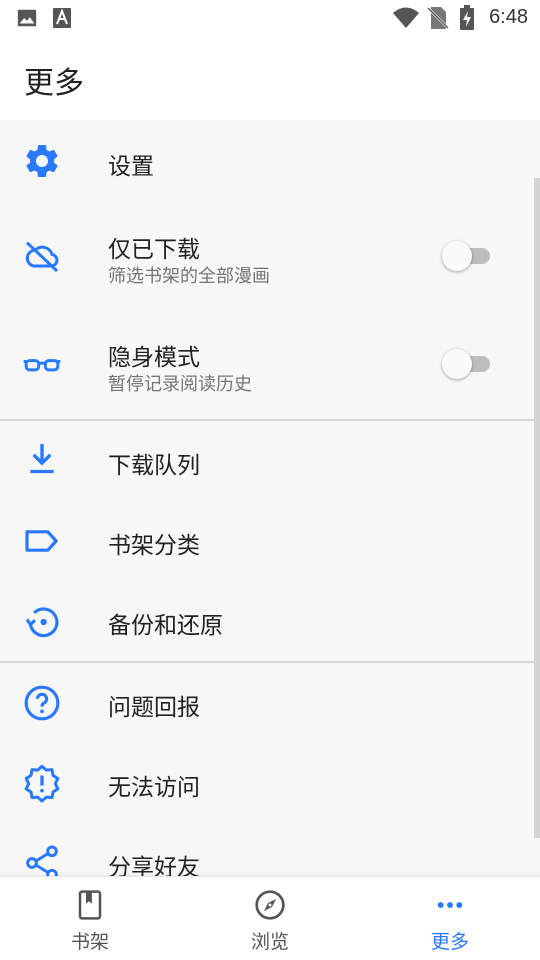  Describe the element at coordinates (467, 17) in the screenshot. I see `battery-charging-icon` at that location.